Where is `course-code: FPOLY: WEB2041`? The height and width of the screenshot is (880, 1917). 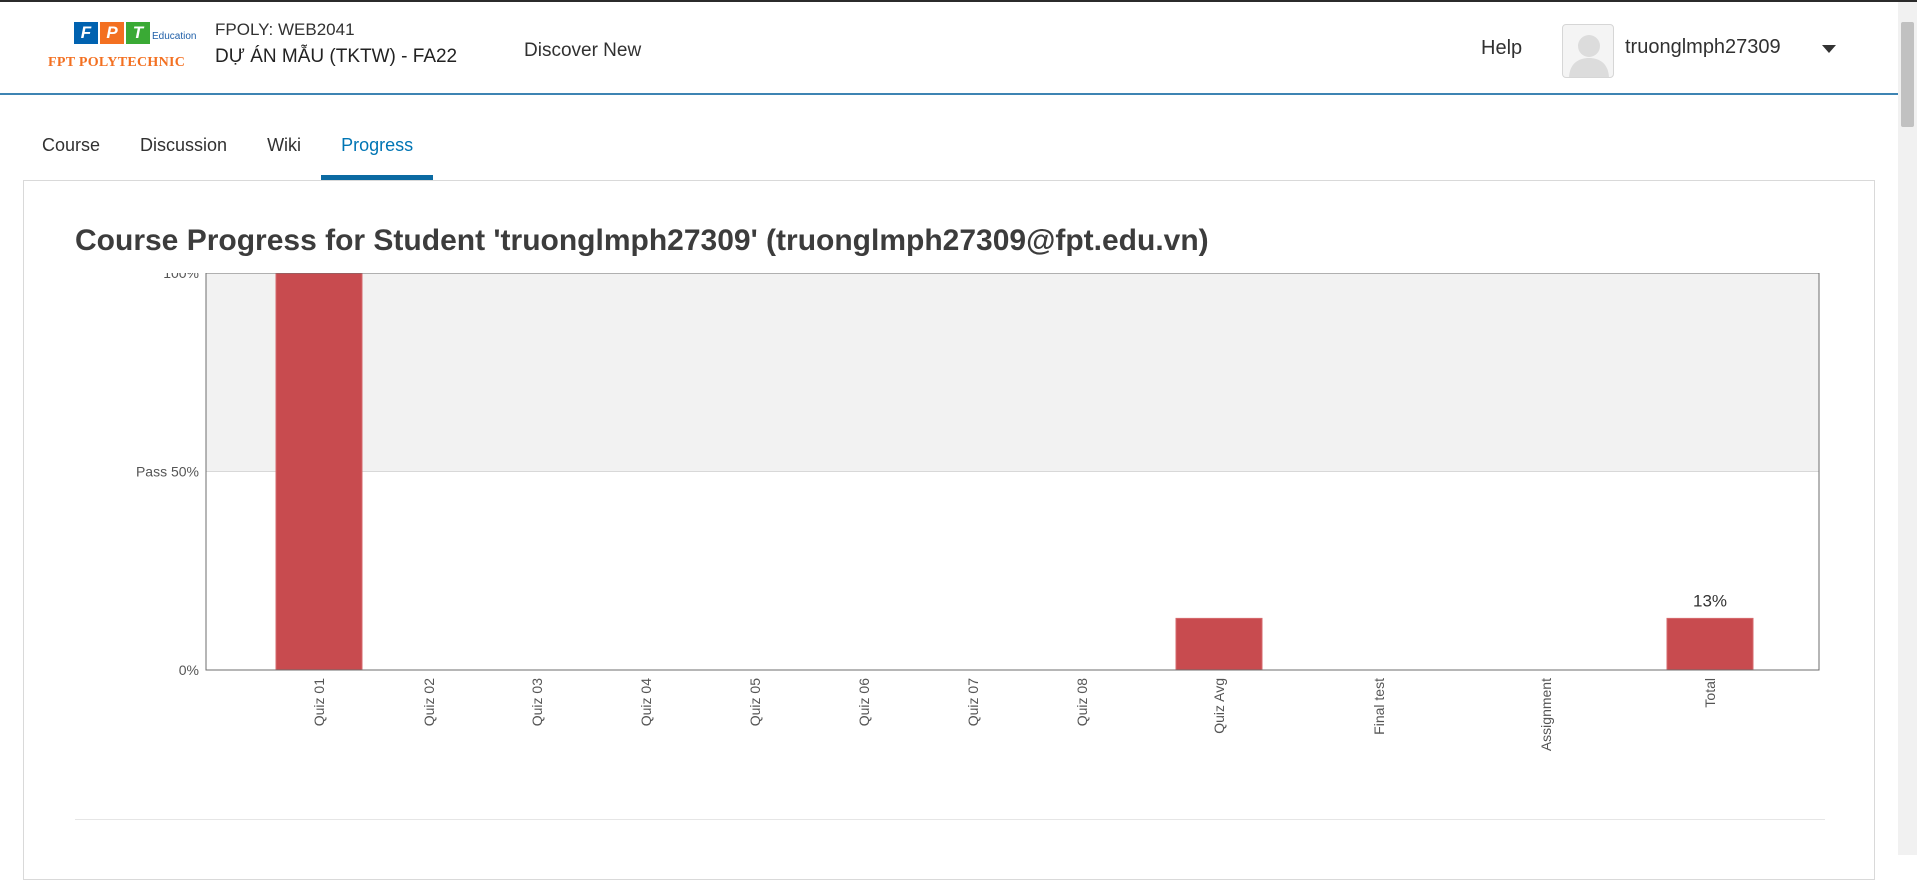
course-code: FPOLY: WEB2041 is located at coordinates (285, 29).